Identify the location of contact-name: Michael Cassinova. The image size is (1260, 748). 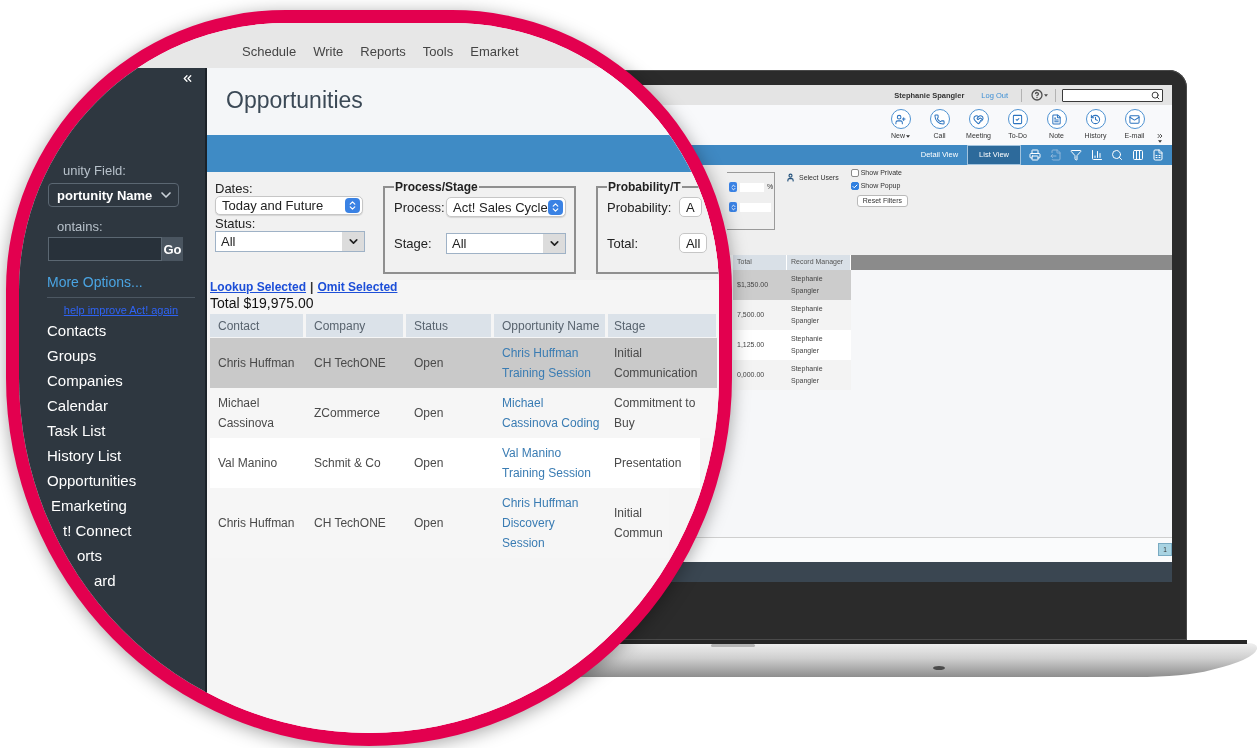
(247, 413).